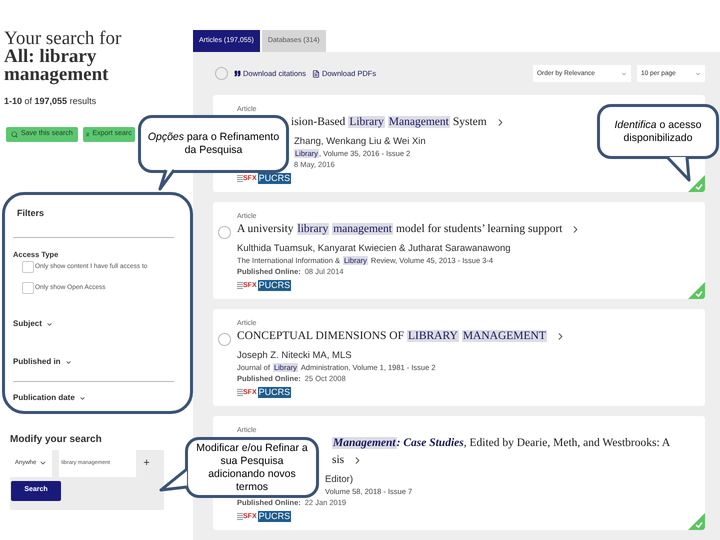  What do you see at coordinates (360, 142) in the screenshot?
I see `result-authors: Zhang, Wenkang Liu & Wei Xin` at bounding box center [360, 142].